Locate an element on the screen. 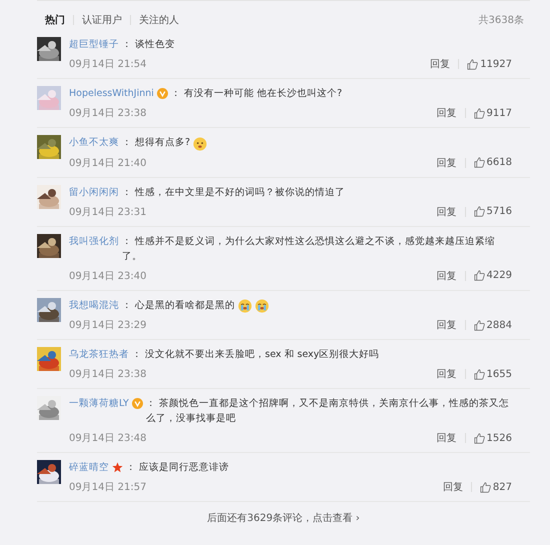  like-button: 6618 is located at coordinates (493, 162).